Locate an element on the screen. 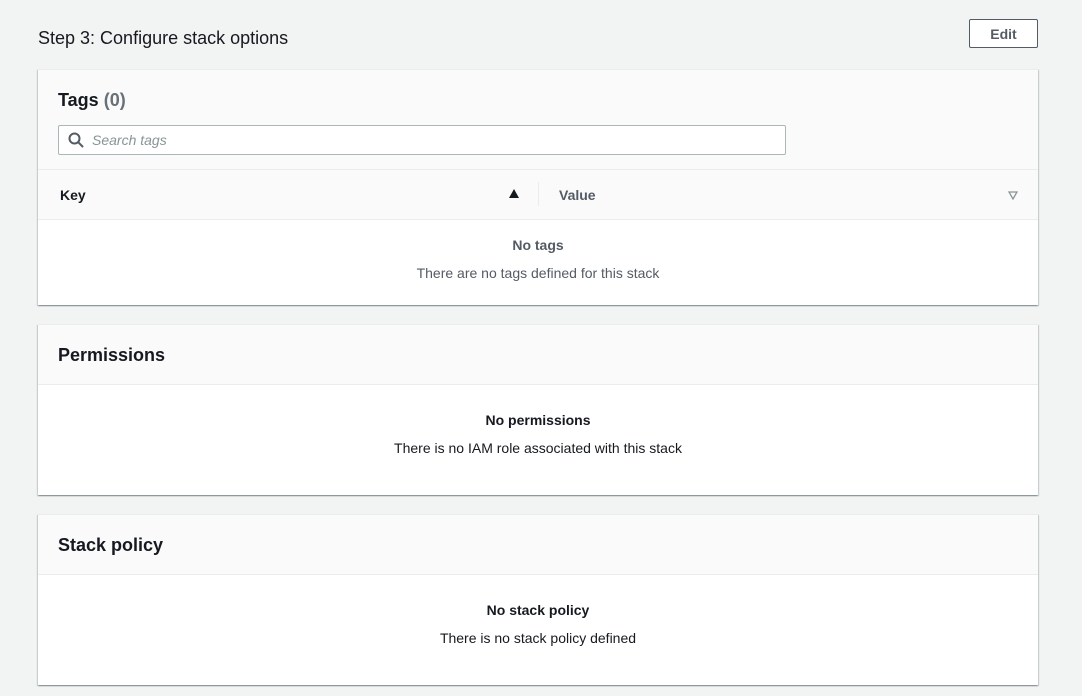  edit-button: Edit is located at coordinates (1003, 33).